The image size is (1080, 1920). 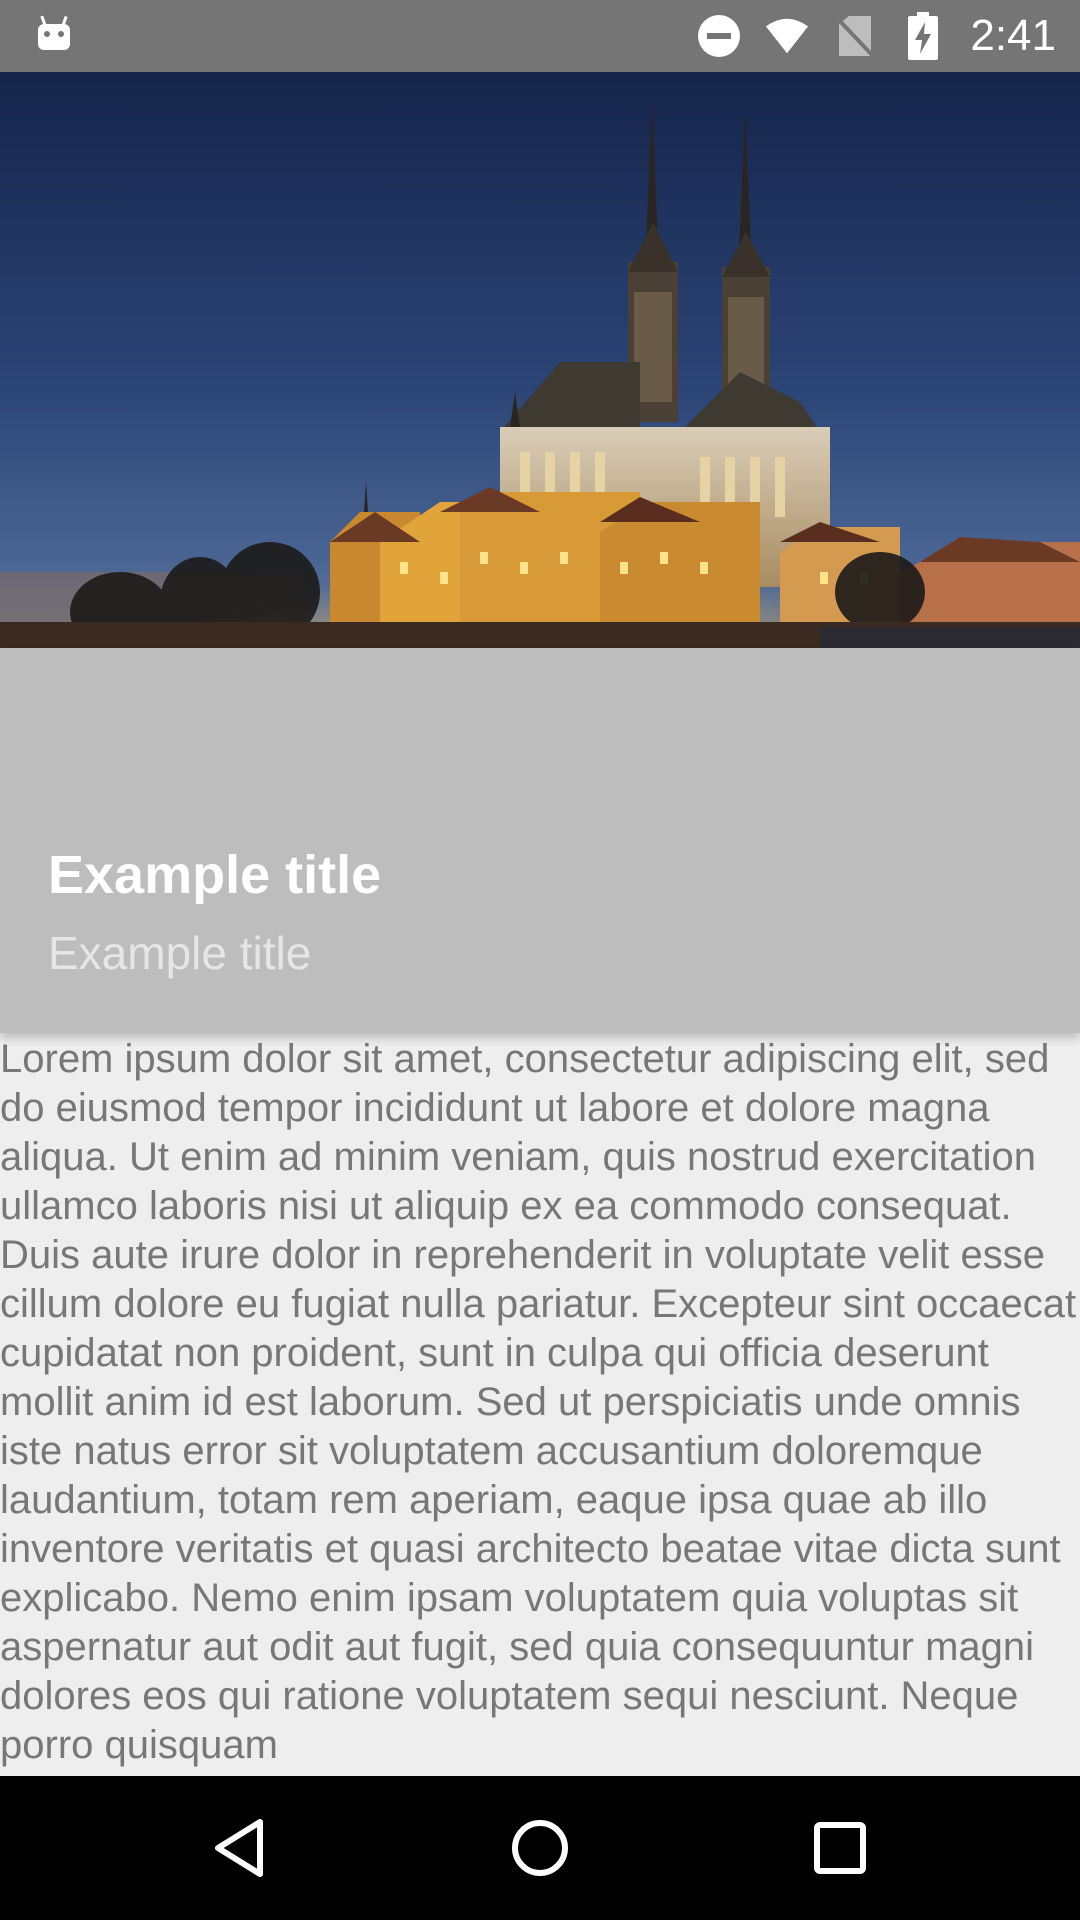 I want to click on home-icon, so click(x=540, y=1848).